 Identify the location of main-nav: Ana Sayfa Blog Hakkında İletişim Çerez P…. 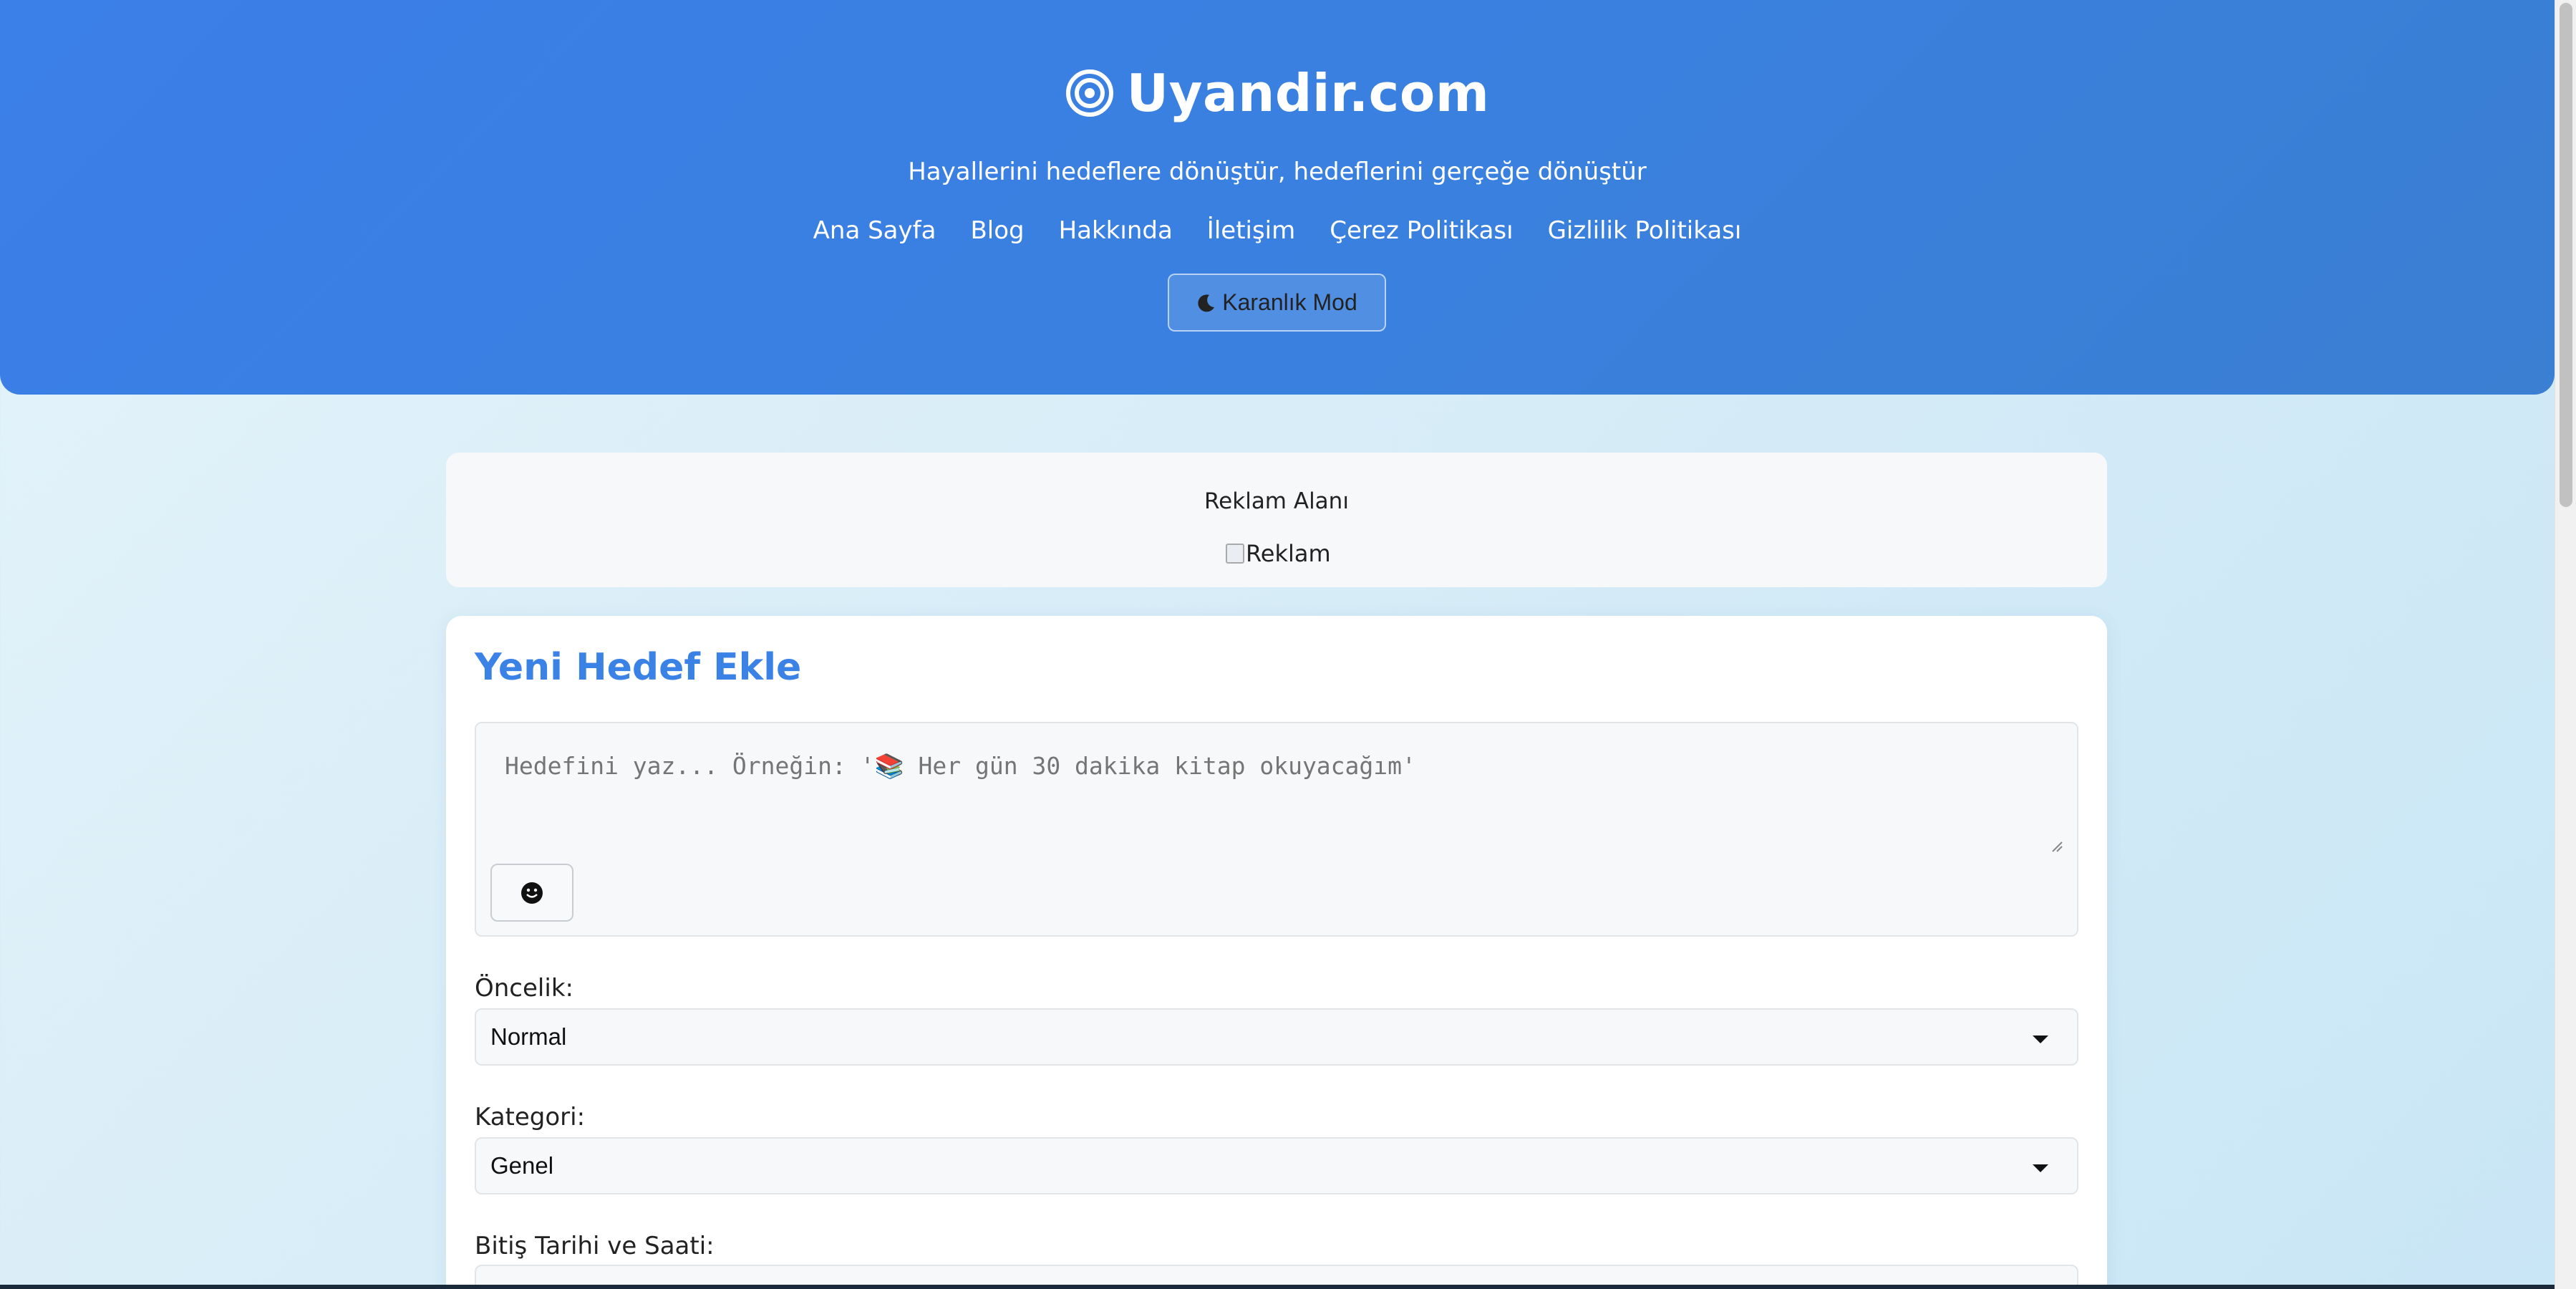
(1278, 231).